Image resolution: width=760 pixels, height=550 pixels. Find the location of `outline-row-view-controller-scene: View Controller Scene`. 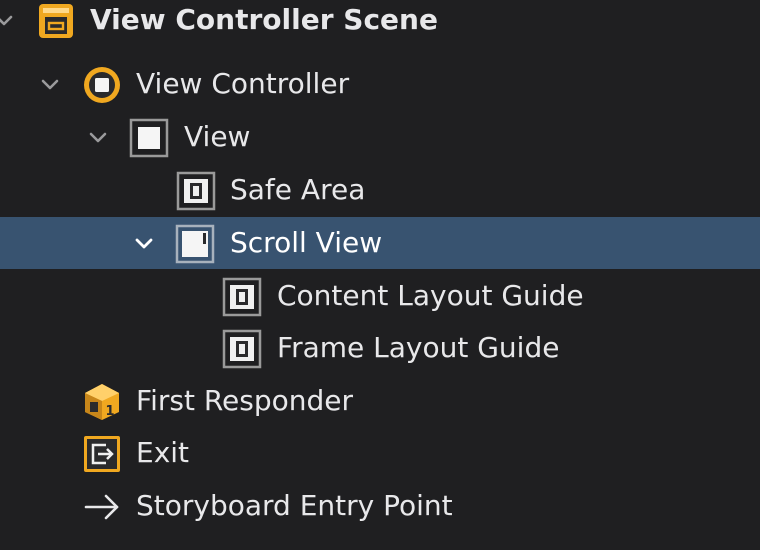

outline-row-view-controller-scene: View Controller Scene is located at coordinates (380, 23).